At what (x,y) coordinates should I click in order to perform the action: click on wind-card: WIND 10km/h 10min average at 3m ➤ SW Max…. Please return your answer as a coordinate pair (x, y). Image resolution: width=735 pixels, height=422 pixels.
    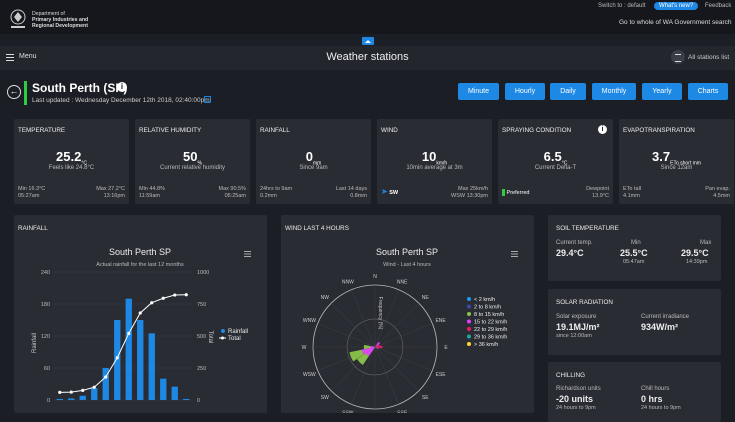
    Looking at the image, I should click on (434, 161).